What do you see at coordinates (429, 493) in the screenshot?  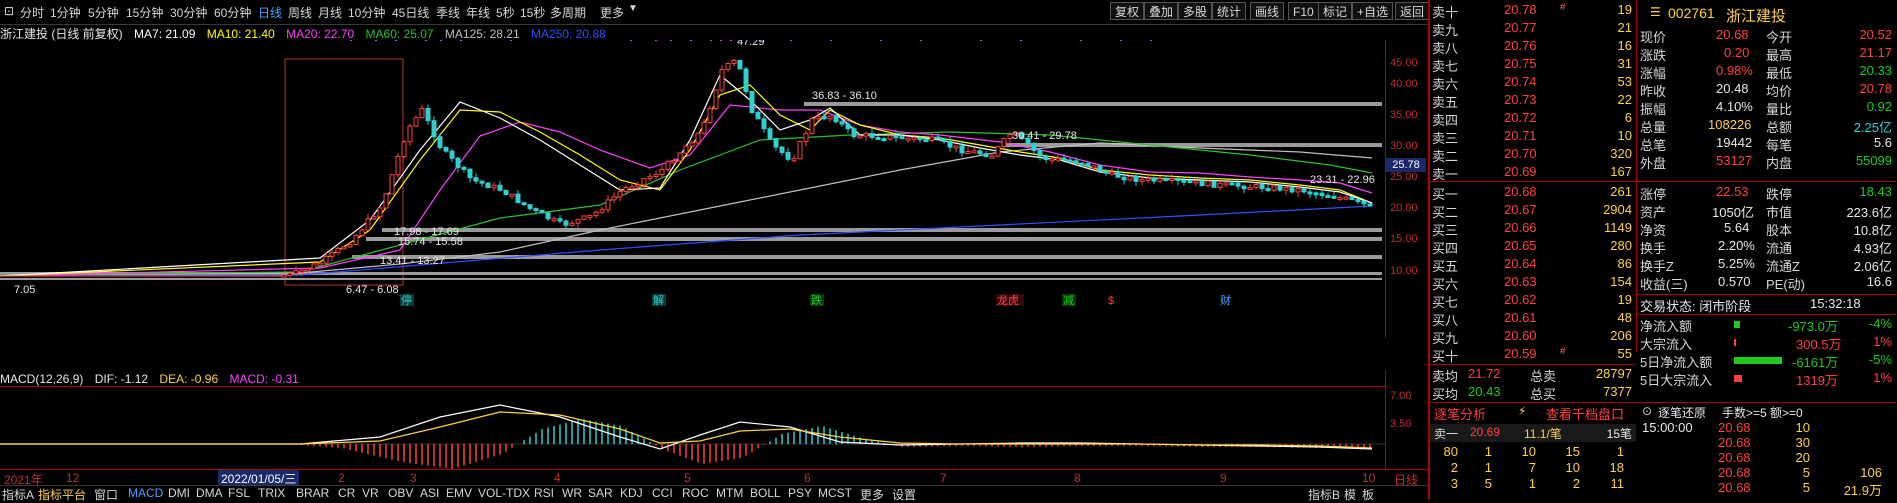 I see `tab-asi: ASI` at bounding box center [429, 493].